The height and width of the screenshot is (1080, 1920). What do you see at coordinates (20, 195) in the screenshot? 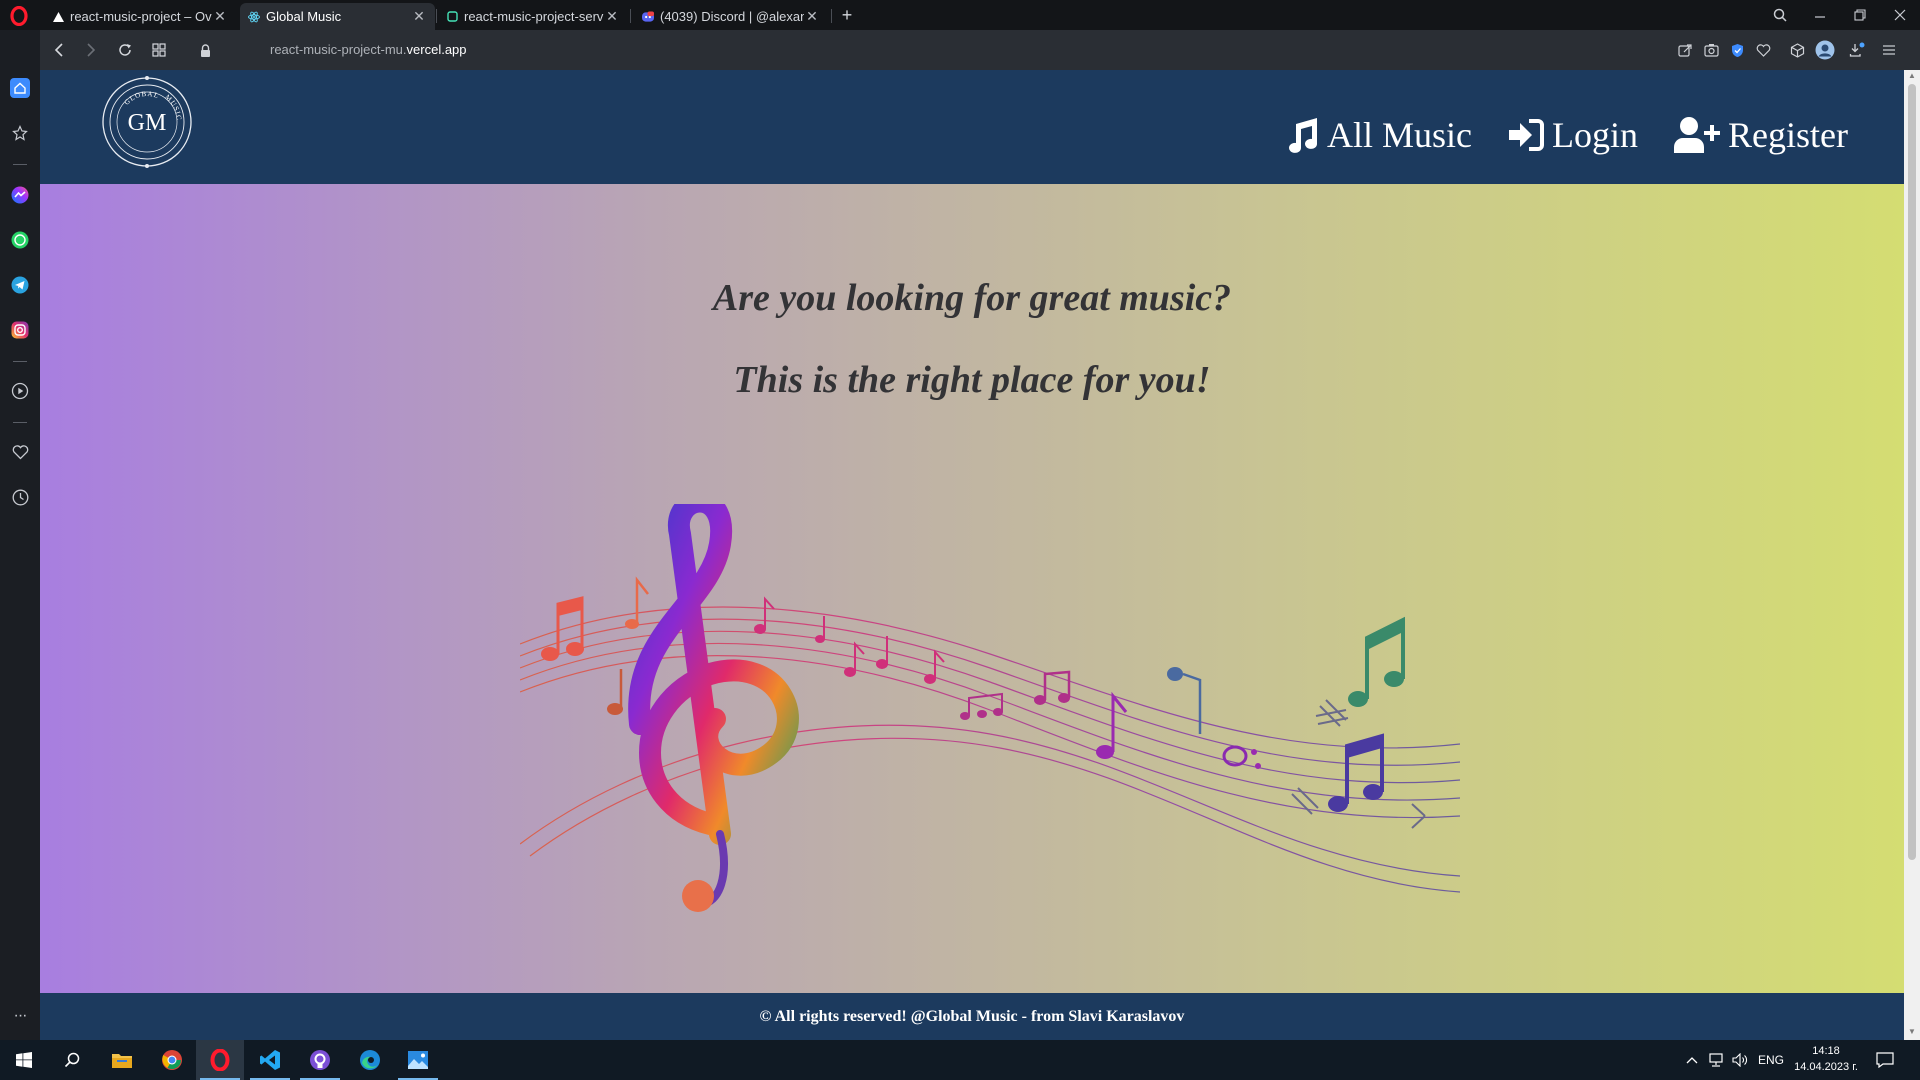
I see `messenger-icon` at bounding box center [20, 195].